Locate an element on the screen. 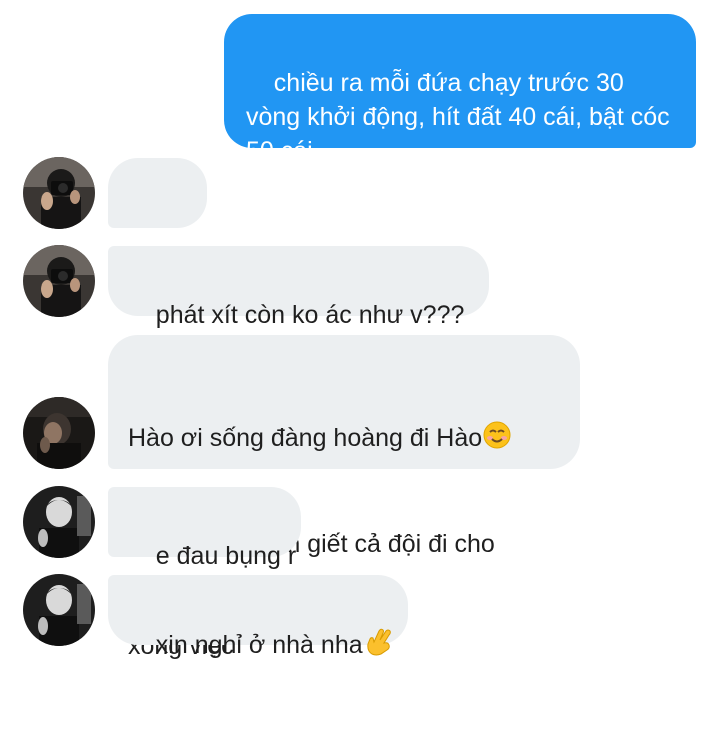  incoming-message-bubble: phát xít còn ko ác như v??? is located at coordinates (298, 287).